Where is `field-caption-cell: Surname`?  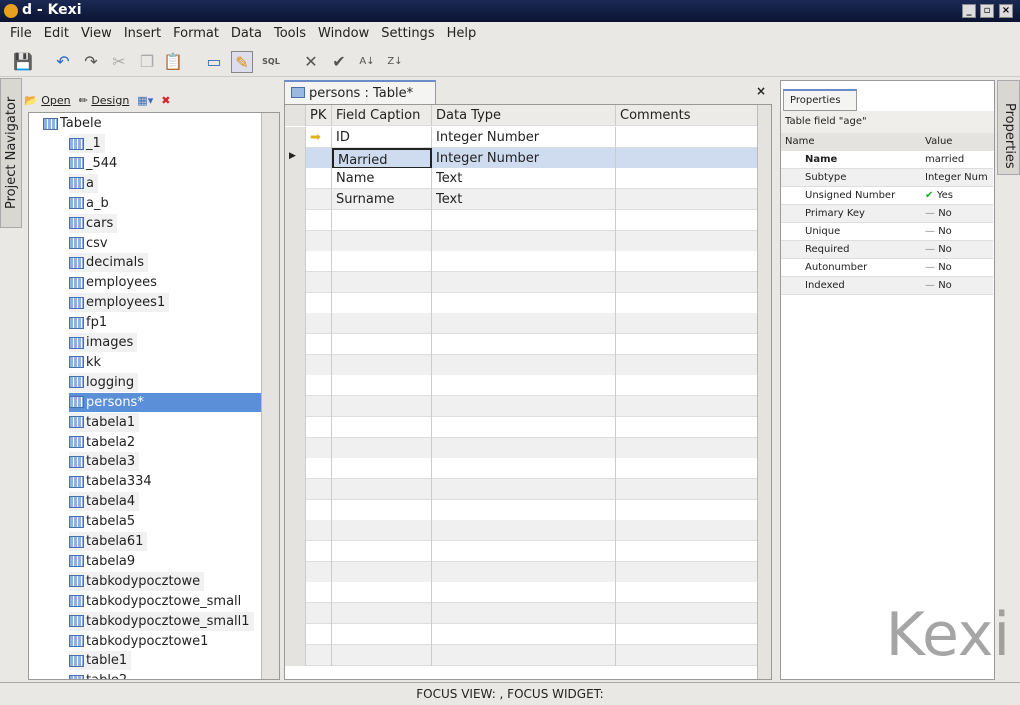
field-caption-cell: Surname is located at coordinates (382, 200).